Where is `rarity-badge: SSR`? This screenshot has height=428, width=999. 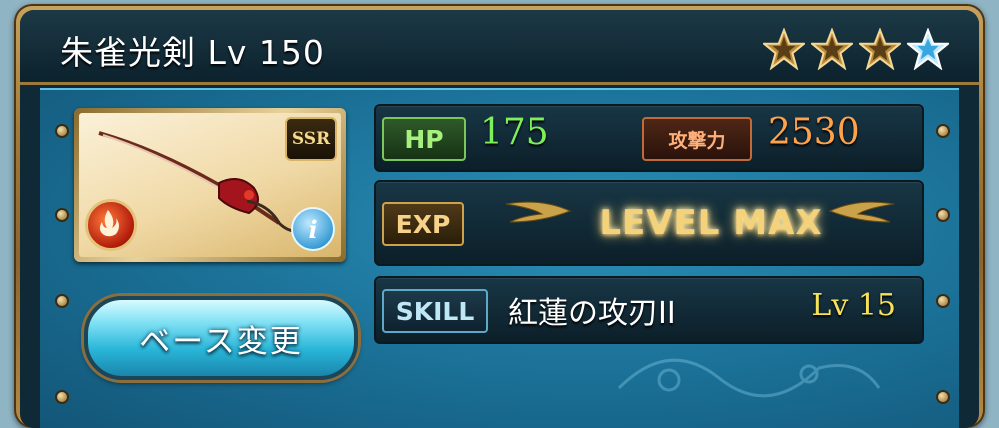 rarity-badge: SSR is located at coordinates (311, 139).